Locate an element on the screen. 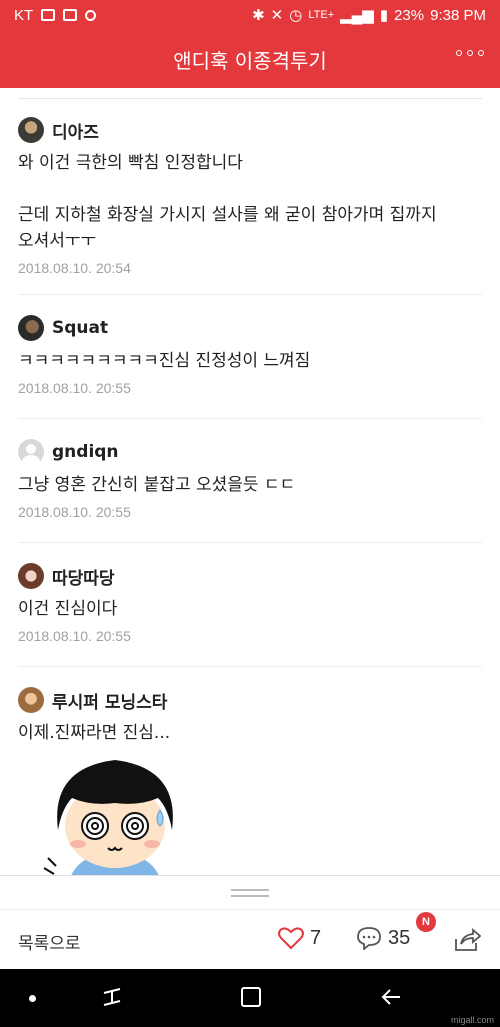 The width and height of the screenshot is (500, 1027). carrier-label: KT is located at coordinates (24, 15).